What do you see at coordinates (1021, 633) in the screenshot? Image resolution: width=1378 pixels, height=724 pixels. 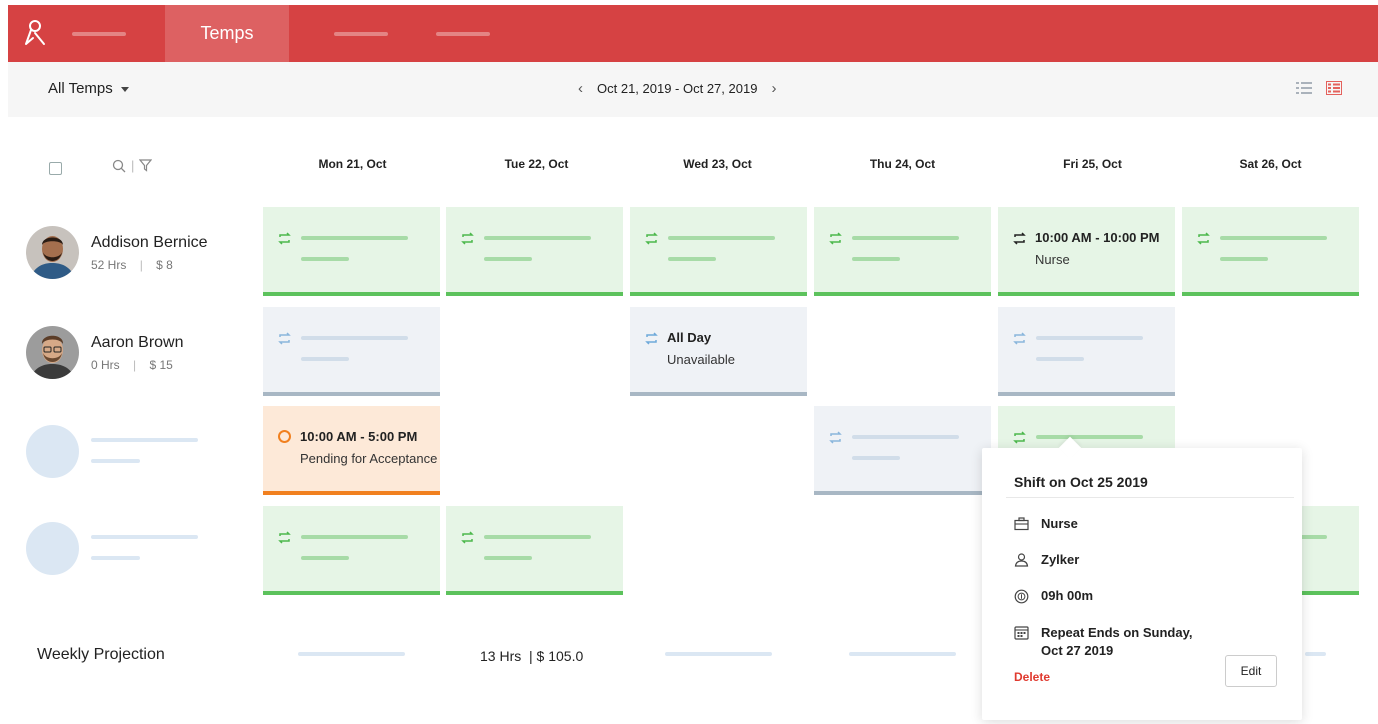 I see `calendar-icon` at bounding box center [1021, 633].